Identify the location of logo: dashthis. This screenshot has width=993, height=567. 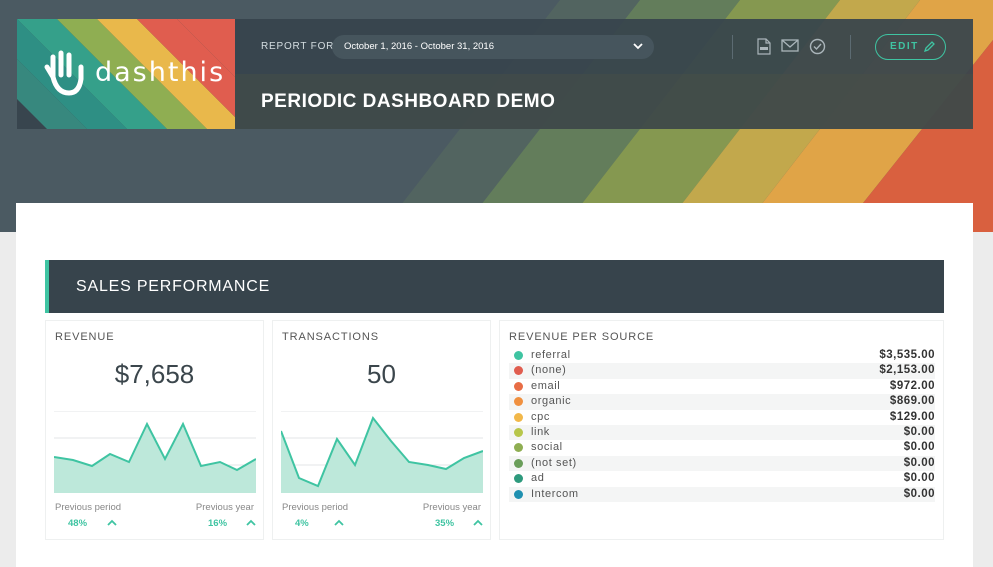
(126, 74).